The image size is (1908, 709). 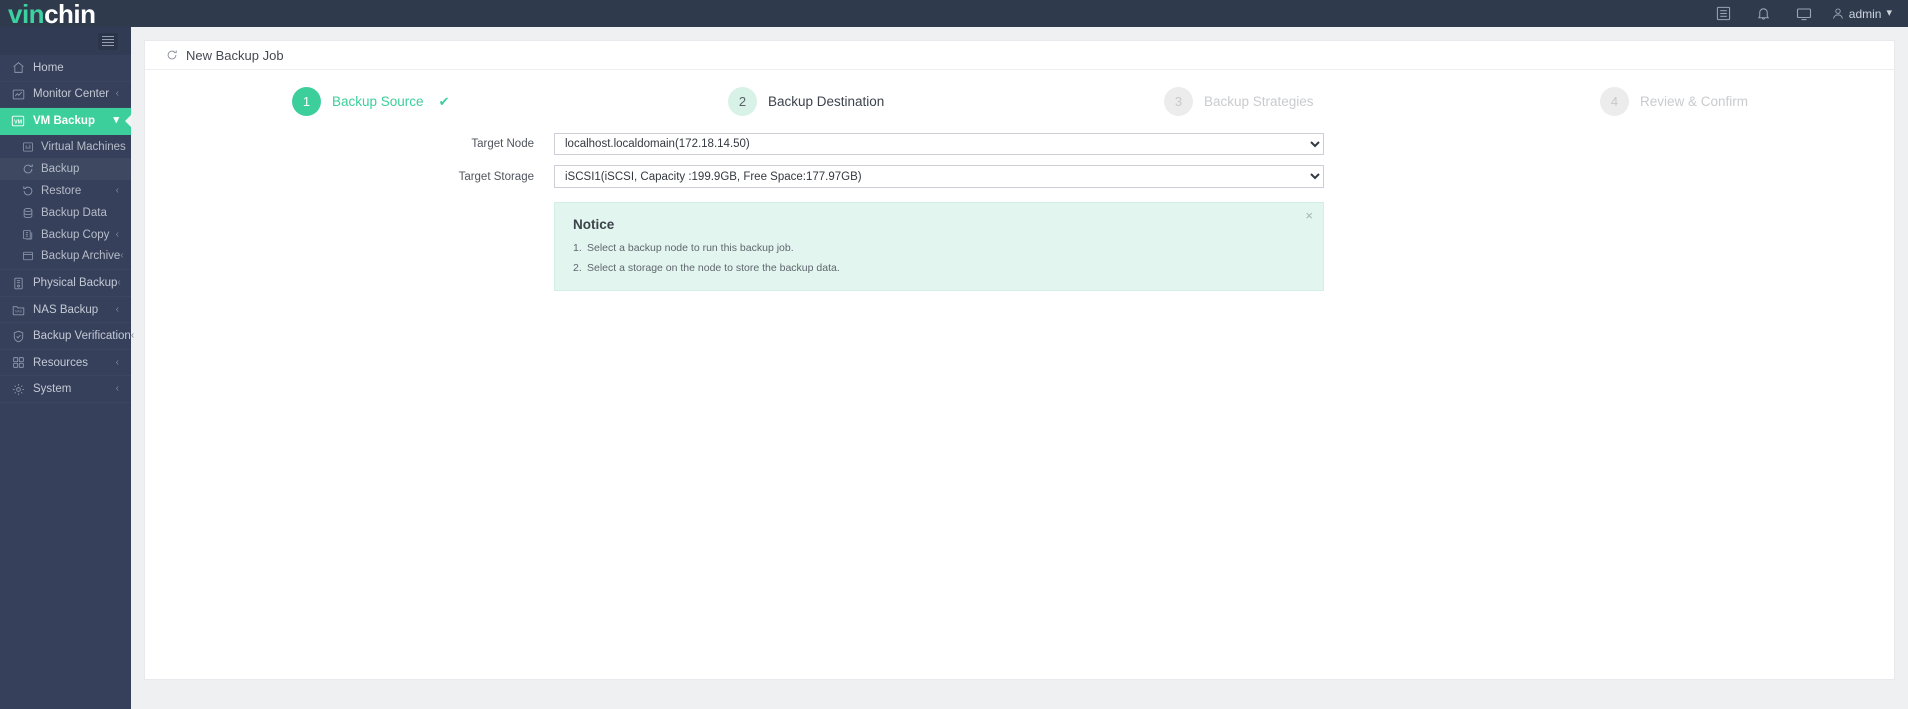 I want to click on close-icon: ×, so click(x=1309, y=215).